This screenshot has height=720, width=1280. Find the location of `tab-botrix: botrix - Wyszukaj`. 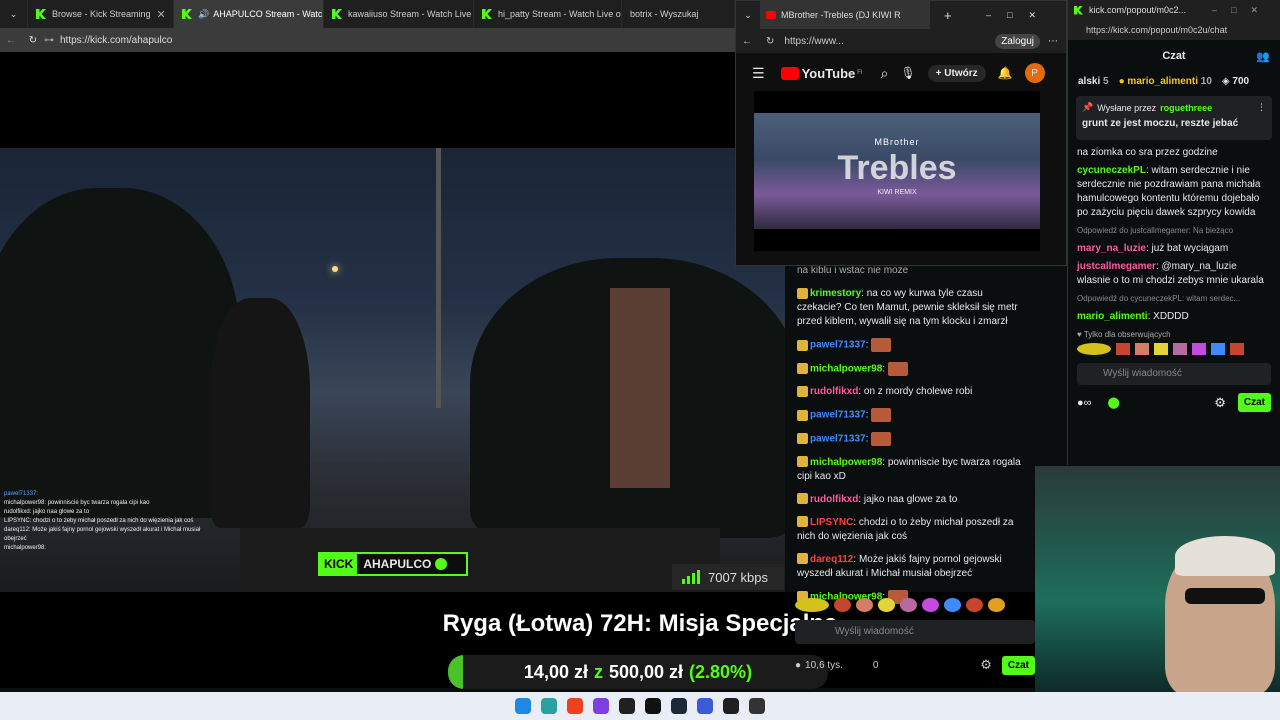

tab-botrix: botrix - Wyszukaj is located at coordinates (678, 14).